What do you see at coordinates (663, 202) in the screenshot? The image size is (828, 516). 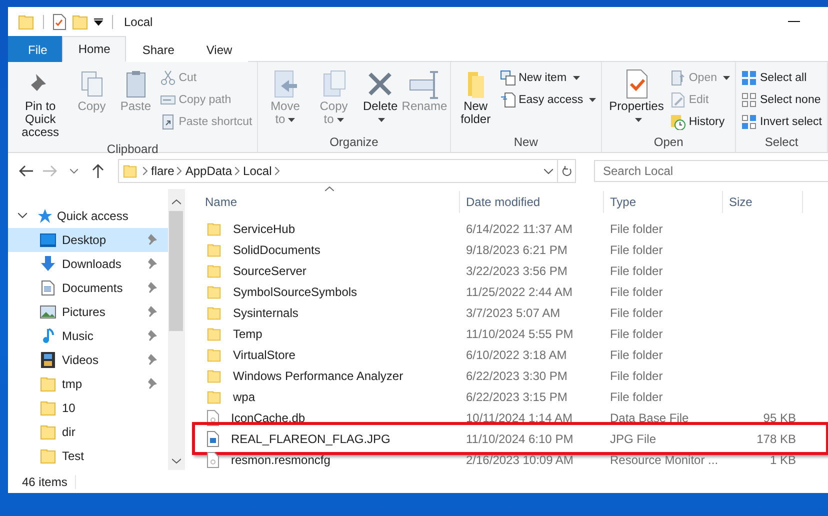 I see `column-header: Type` at bounding box center [663, 202].